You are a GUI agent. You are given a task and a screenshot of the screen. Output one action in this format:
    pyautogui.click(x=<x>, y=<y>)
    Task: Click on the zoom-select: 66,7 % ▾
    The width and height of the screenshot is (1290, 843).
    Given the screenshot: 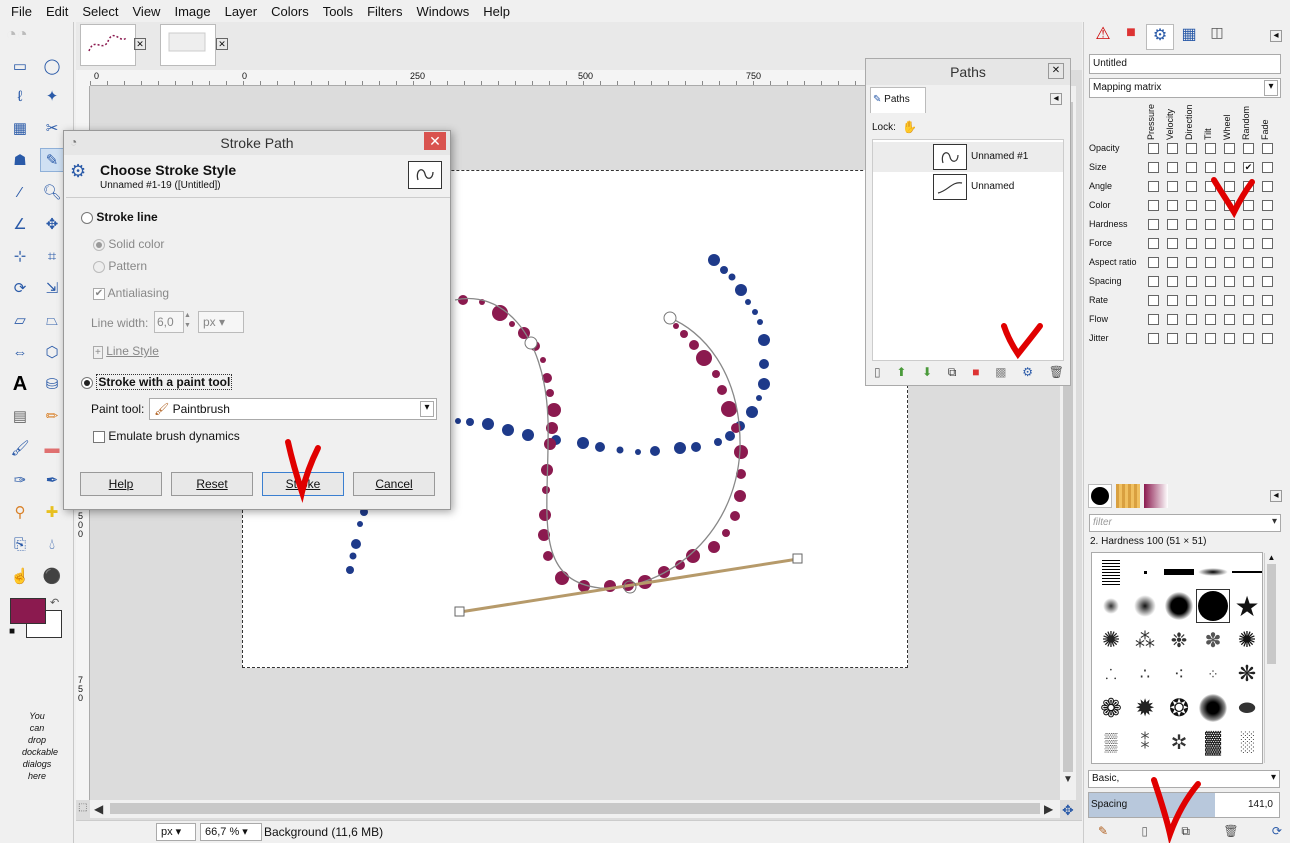 What is the action you would take?
    pyautogui.click(x=231, y=832)
    